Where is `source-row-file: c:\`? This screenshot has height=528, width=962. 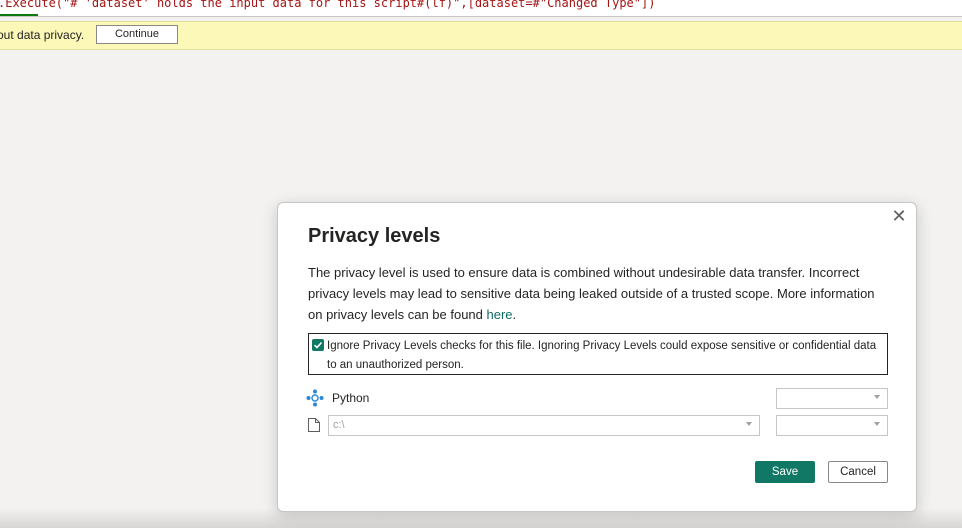
source-row-file: c:\ is located at coordinates (597, 425).